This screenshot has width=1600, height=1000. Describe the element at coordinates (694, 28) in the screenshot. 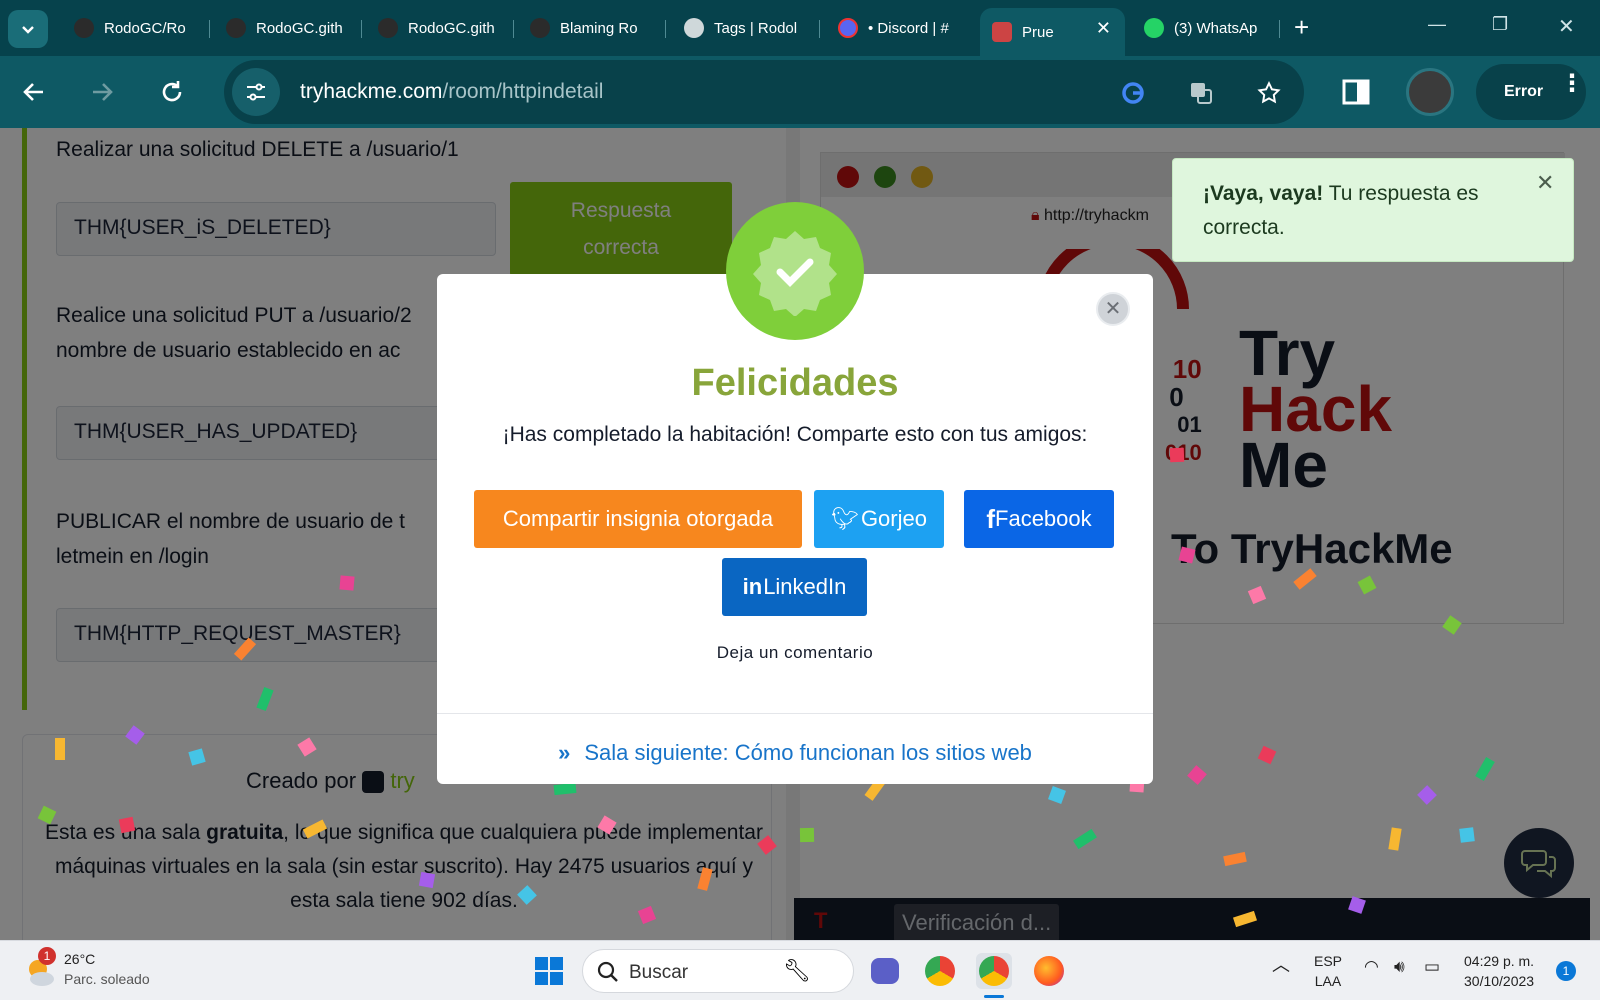

I see `globe-icon` at that location.